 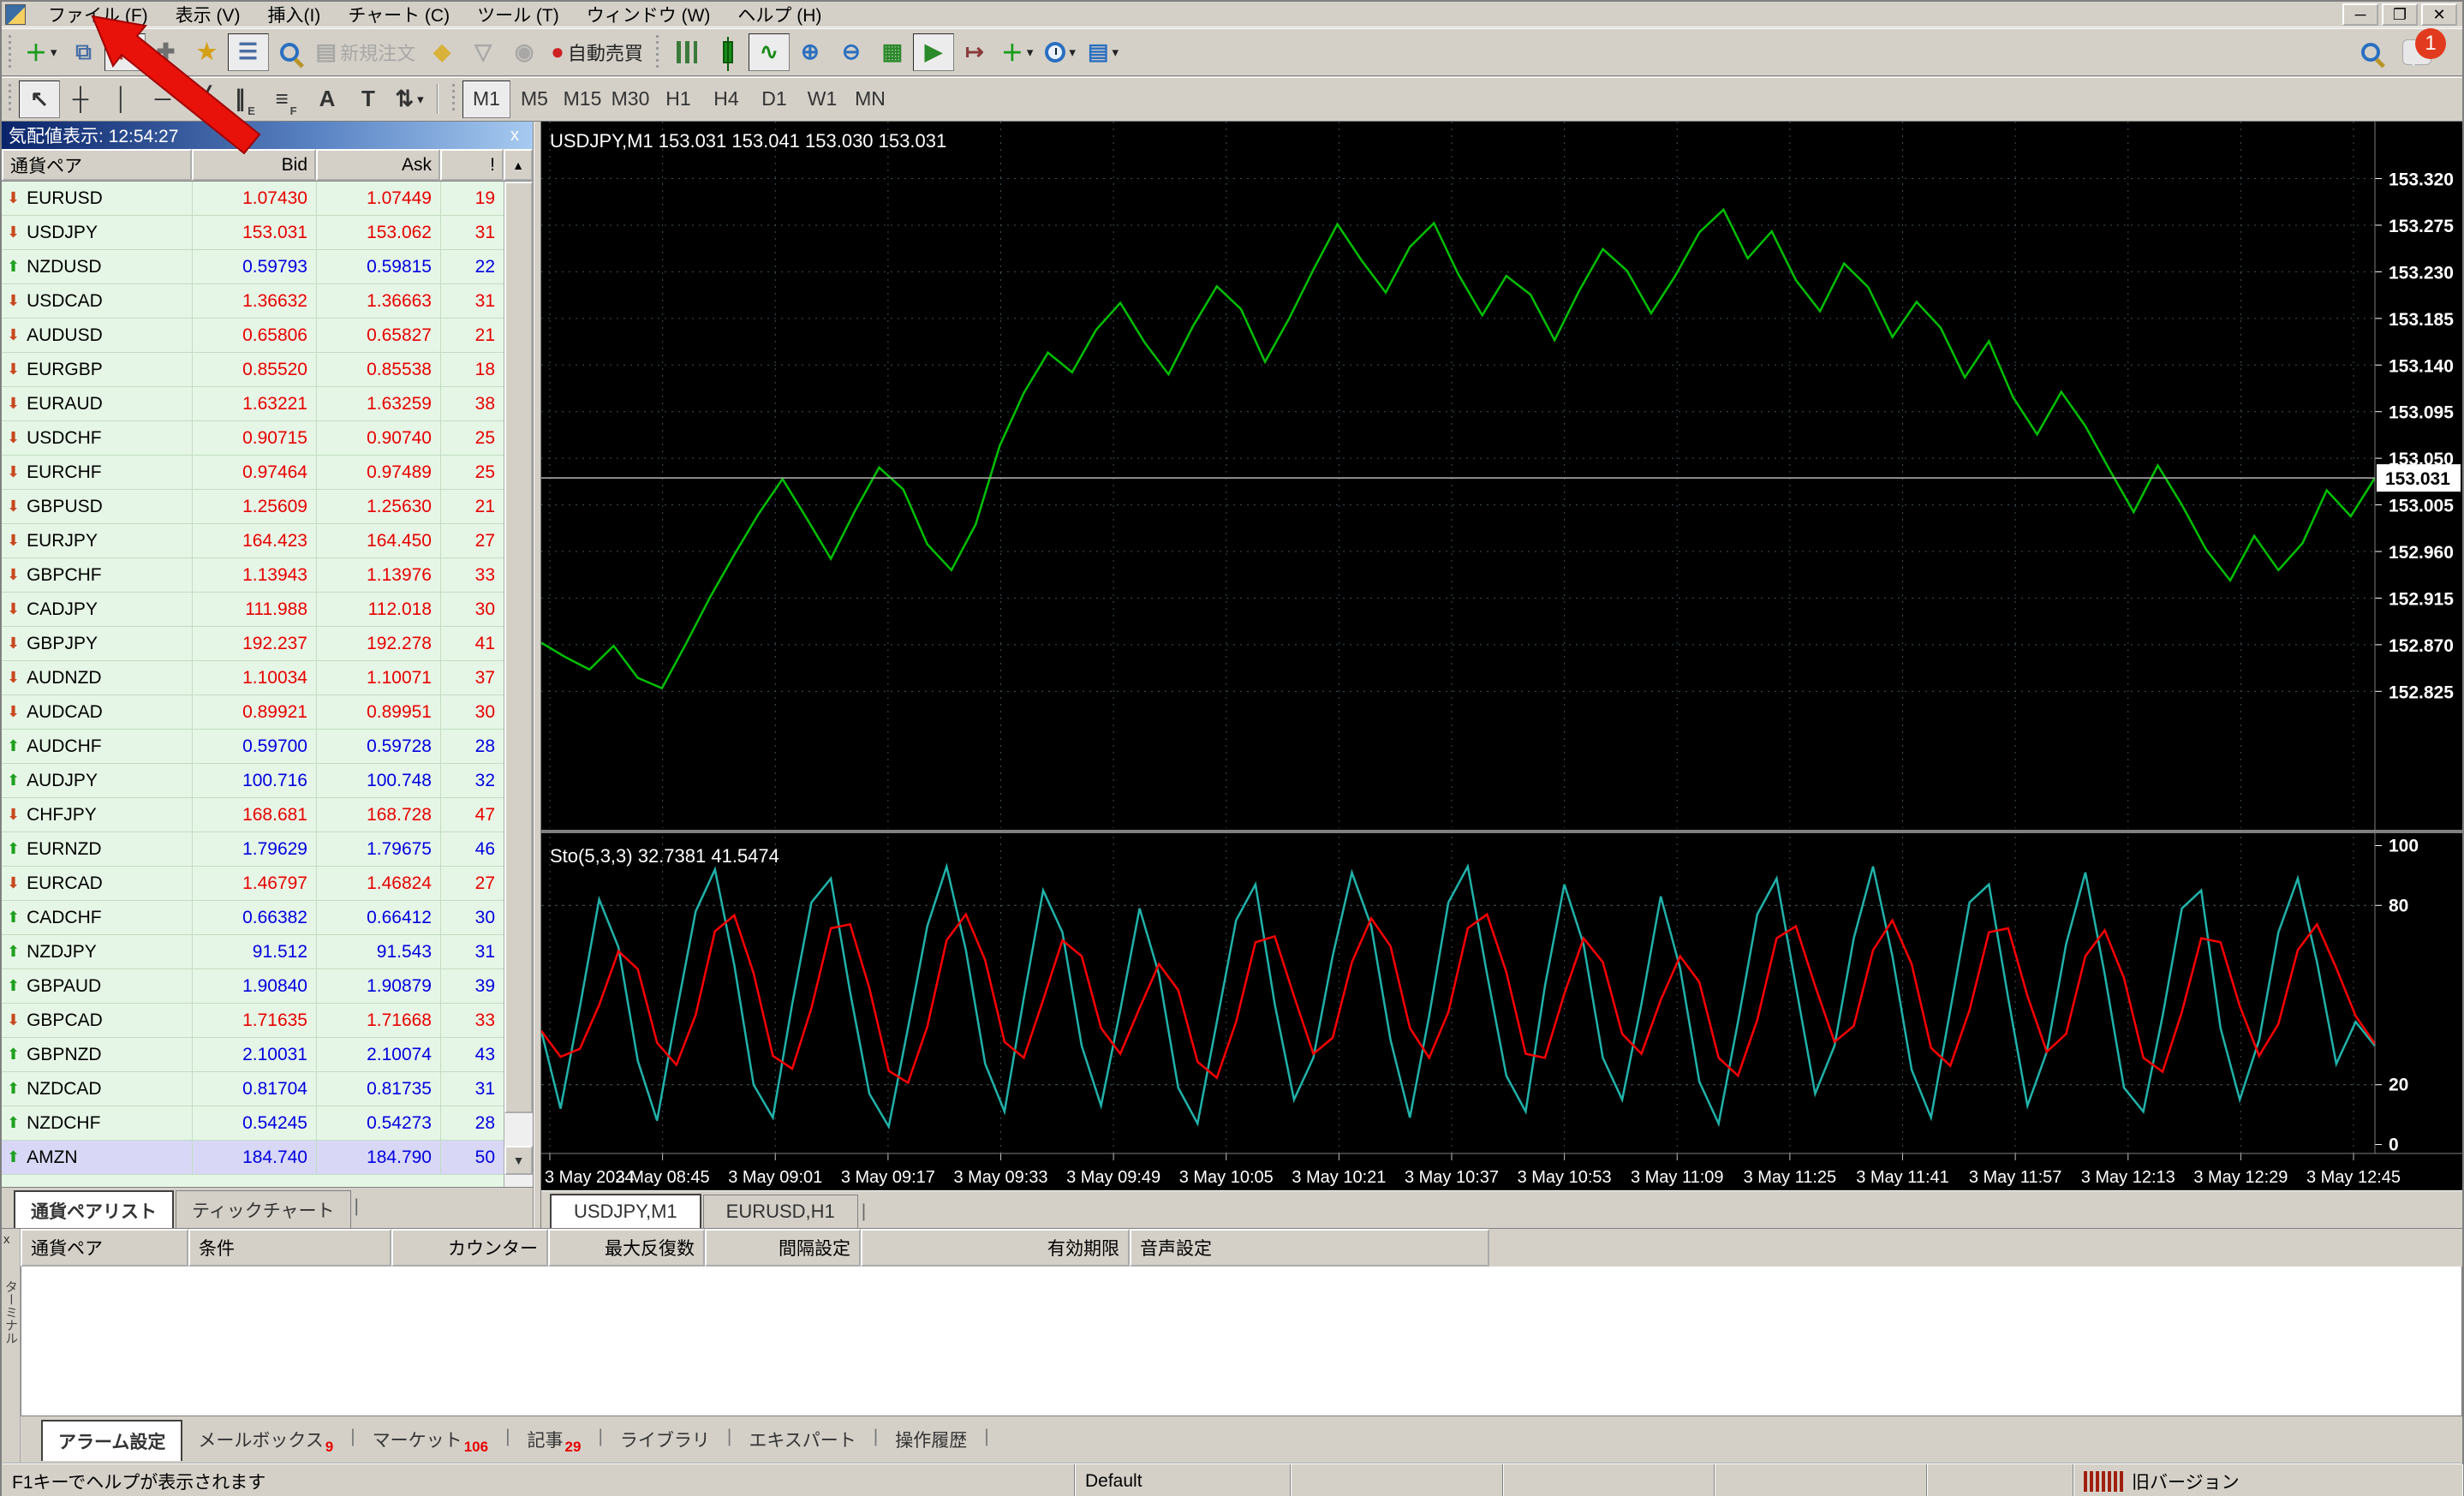 I want to click on timeframe-h4: H4, so click(x=726, y=99).